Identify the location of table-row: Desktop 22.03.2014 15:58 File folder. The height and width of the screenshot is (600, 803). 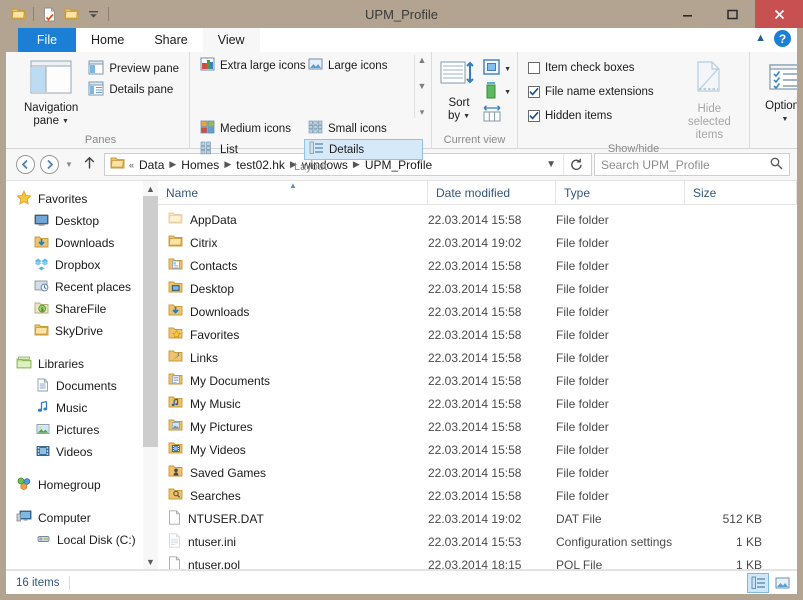
(477, 288).